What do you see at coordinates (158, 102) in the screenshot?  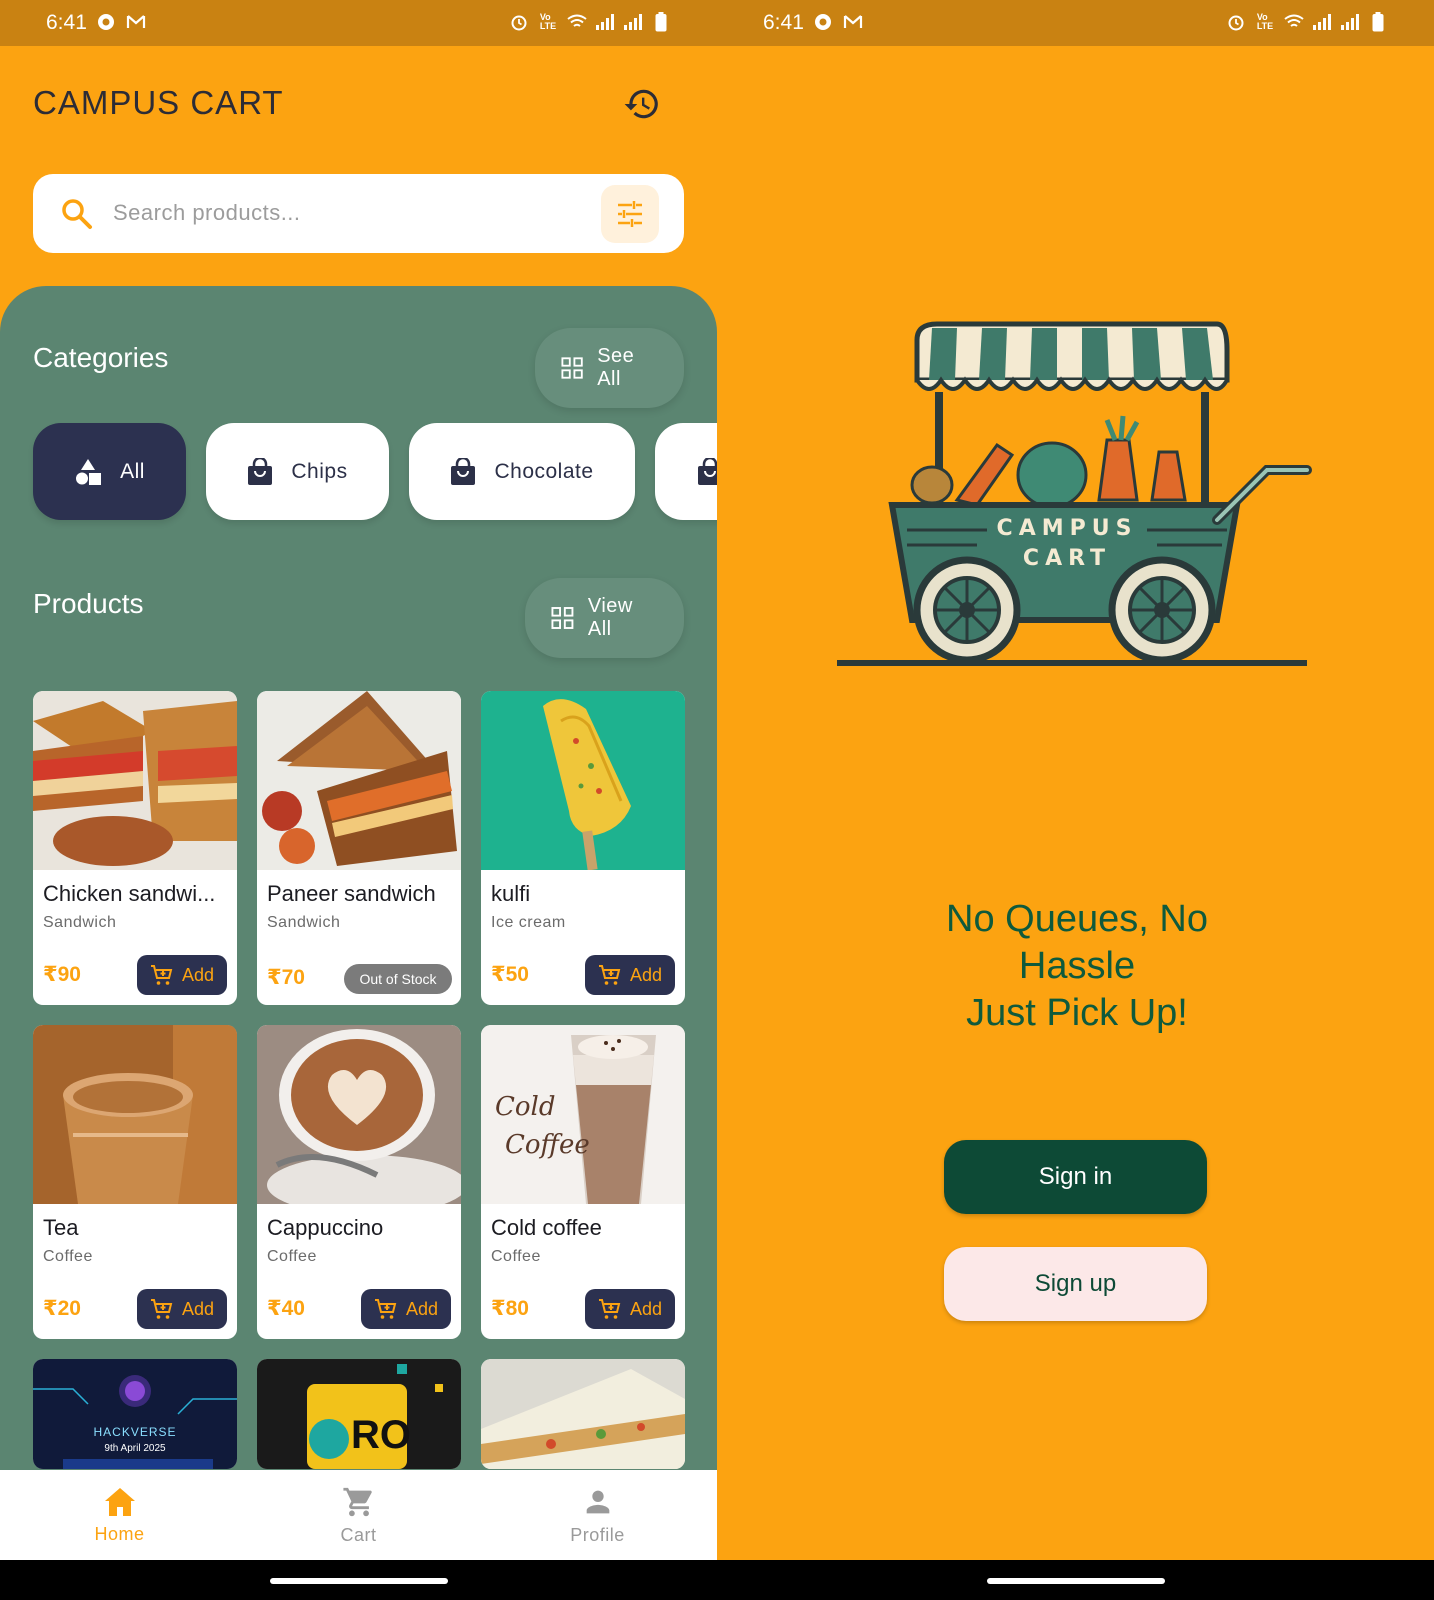 I see `app-title: CAMPUS CART` at bounding box center [158, 102].